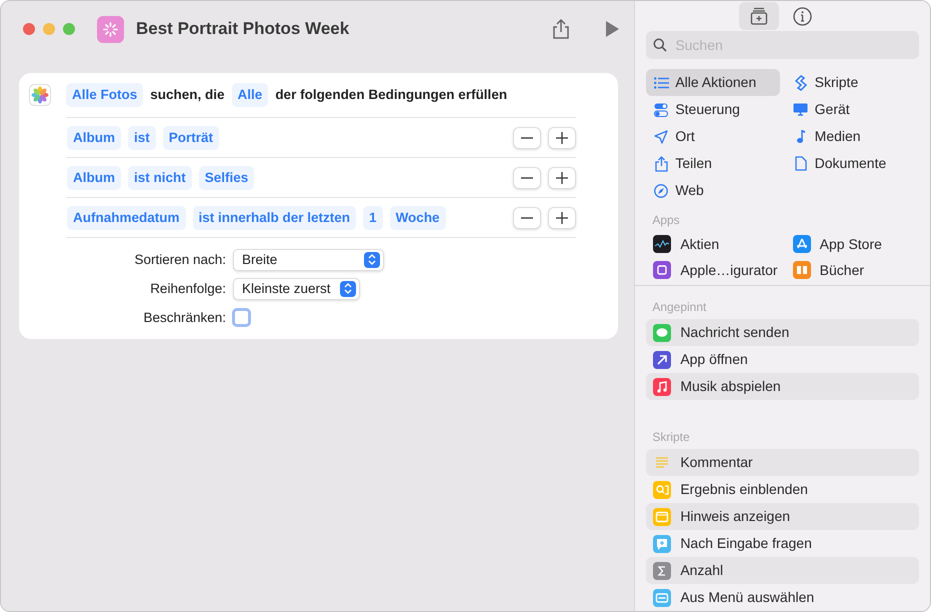 The height and width of the screenshot is (612, 931). What do you see at coordinates (661, 137) in the screenshot?
I see `location-arrow-icon` at bounding box center [661, 137].